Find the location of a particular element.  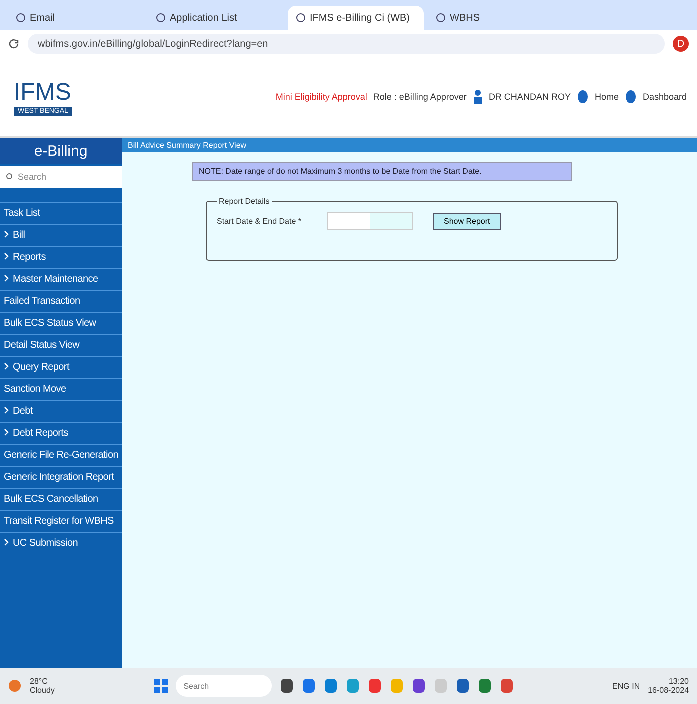

sidebar-item: Generic Integration Report is located at coordinates (61, 477).